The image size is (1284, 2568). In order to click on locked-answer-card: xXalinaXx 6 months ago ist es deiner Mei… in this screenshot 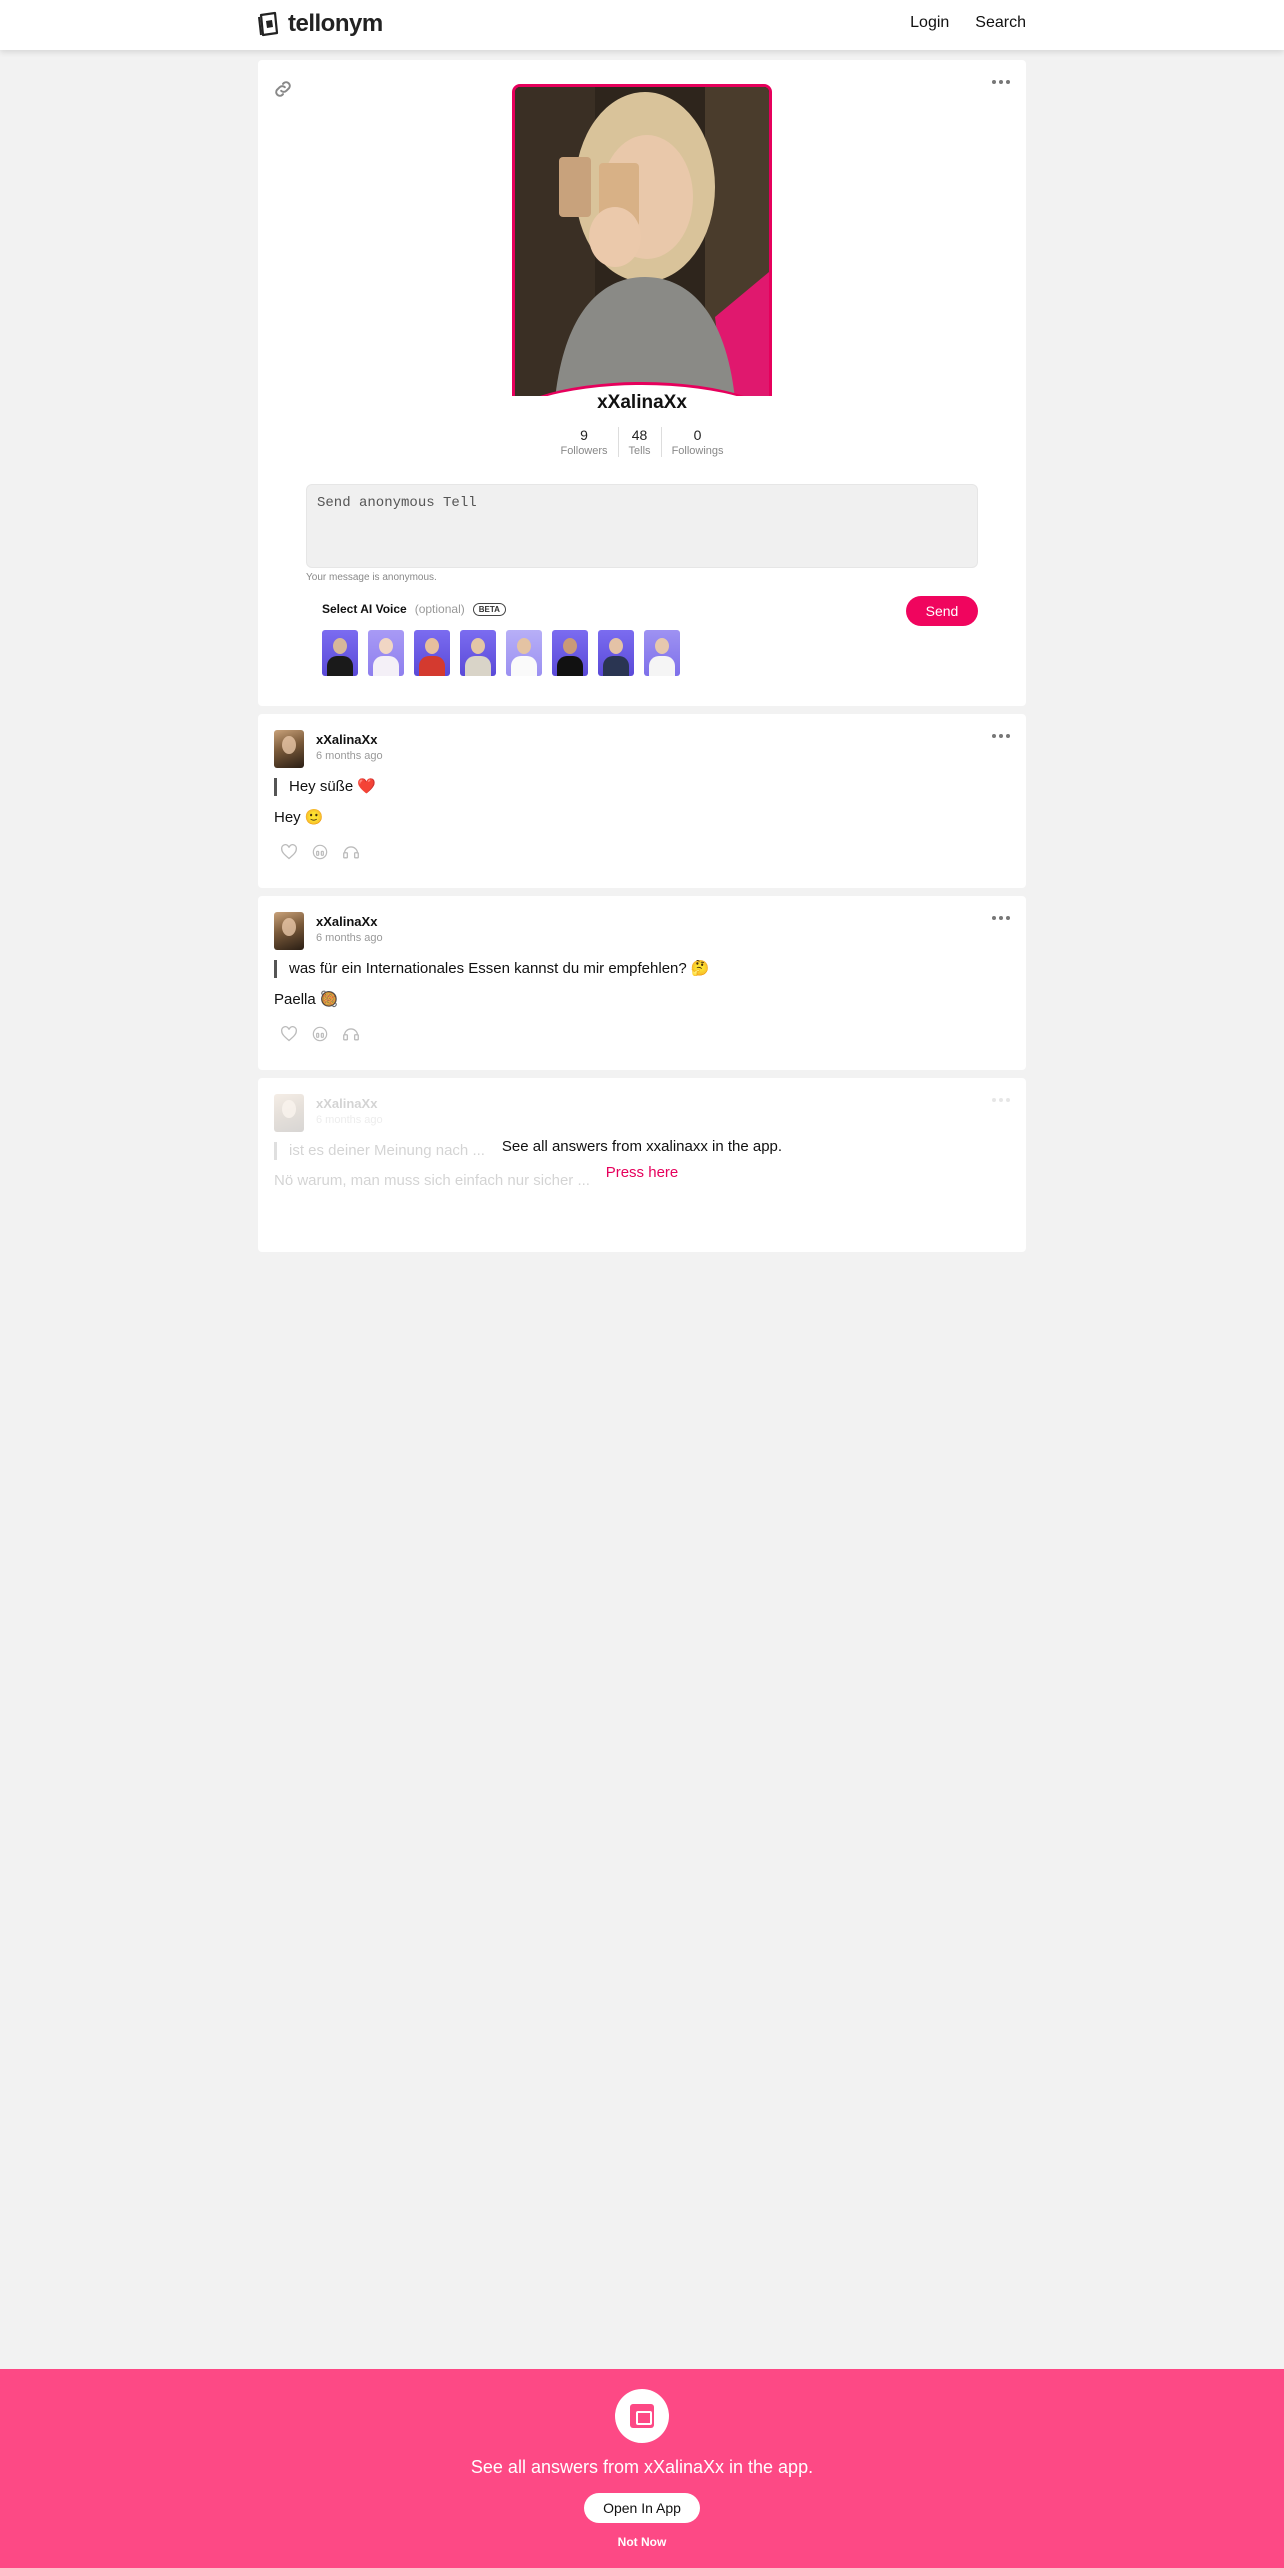, I will do `click(642, 1165)`.